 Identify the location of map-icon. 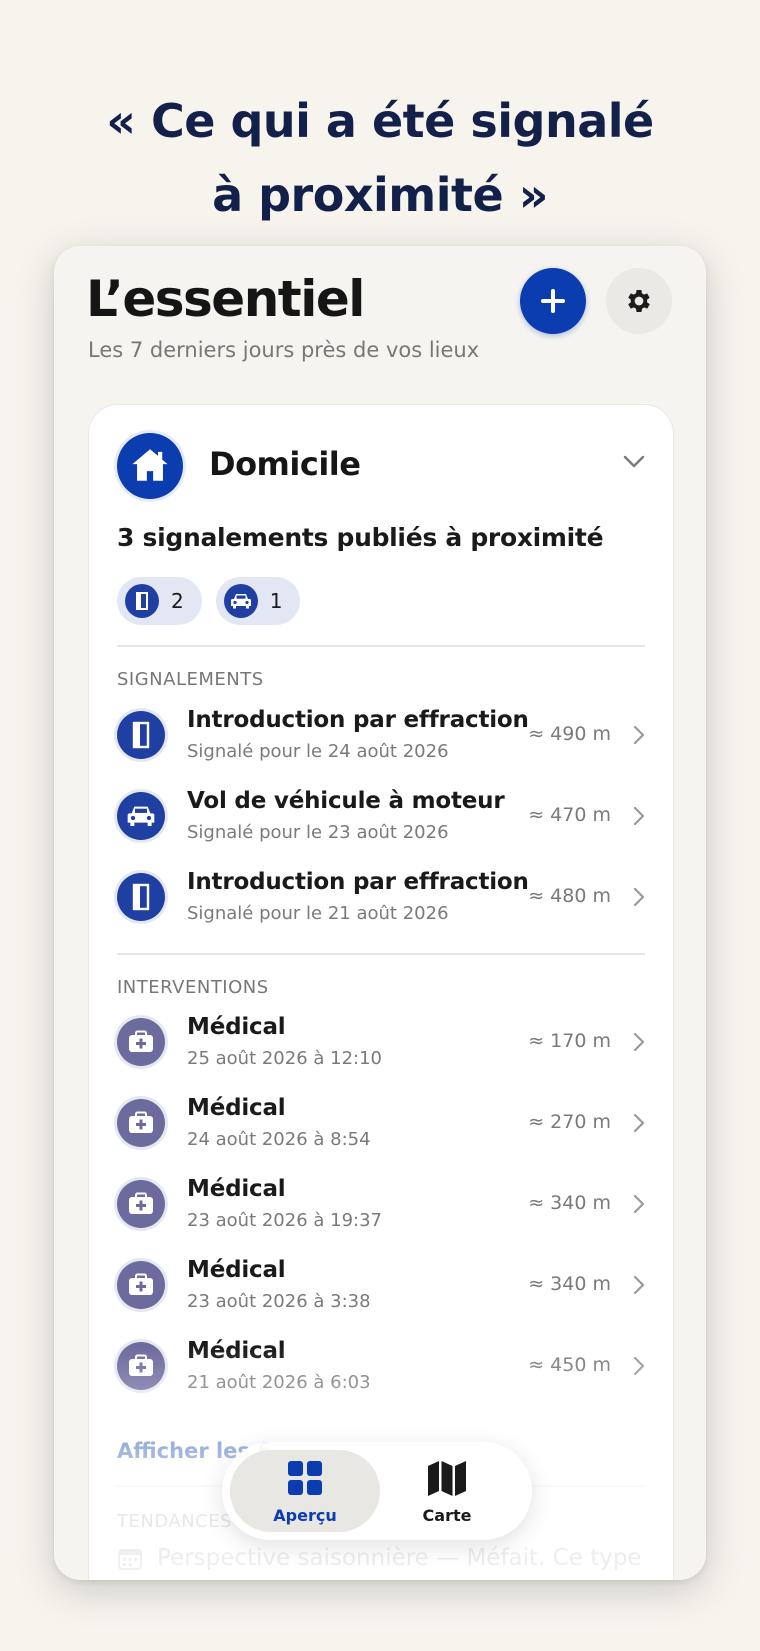
(447, 1478).